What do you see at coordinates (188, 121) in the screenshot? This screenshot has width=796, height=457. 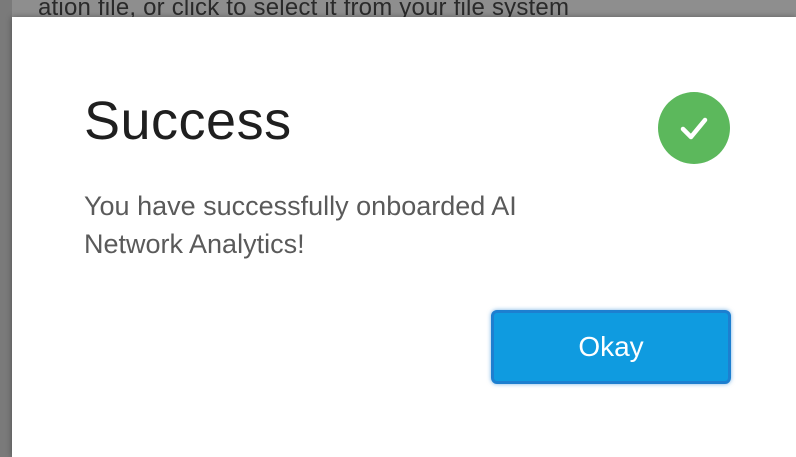 I see `dialog-title: Success` at bounding box center [188, 121].